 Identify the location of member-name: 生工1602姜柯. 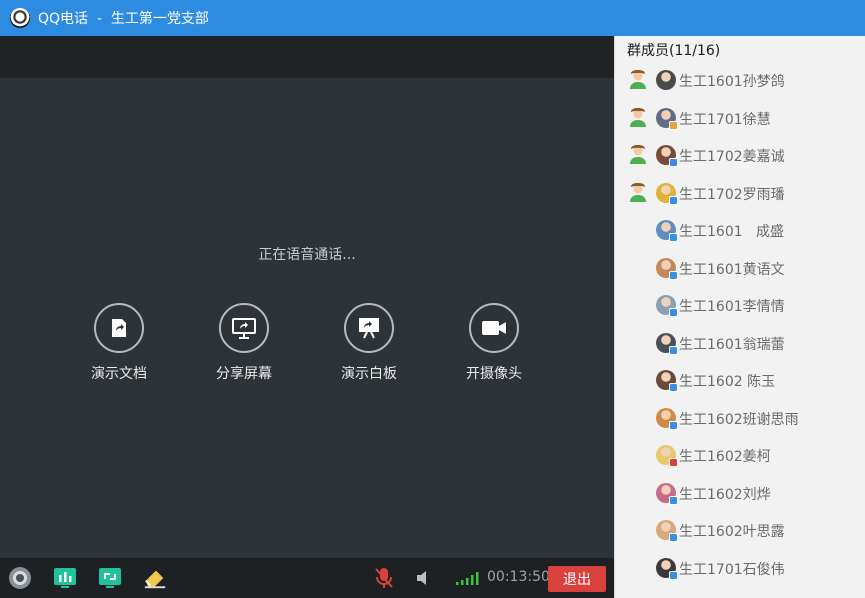
(725, 457).